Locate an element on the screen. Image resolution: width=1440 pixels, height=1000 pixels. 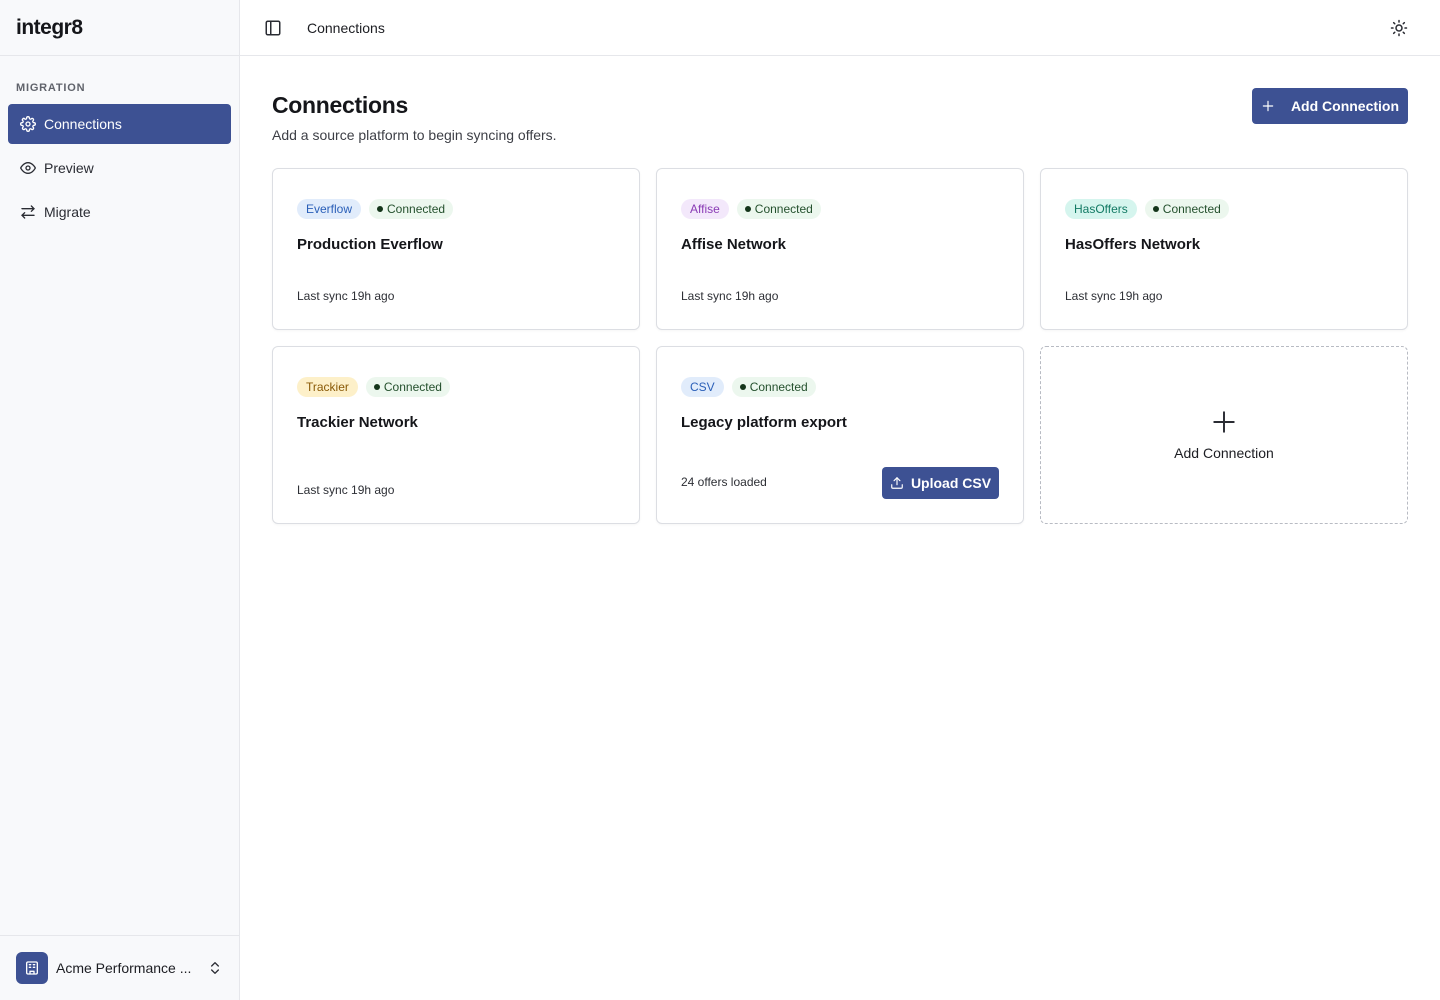
eye-icon is located at coordinates (28, 168).